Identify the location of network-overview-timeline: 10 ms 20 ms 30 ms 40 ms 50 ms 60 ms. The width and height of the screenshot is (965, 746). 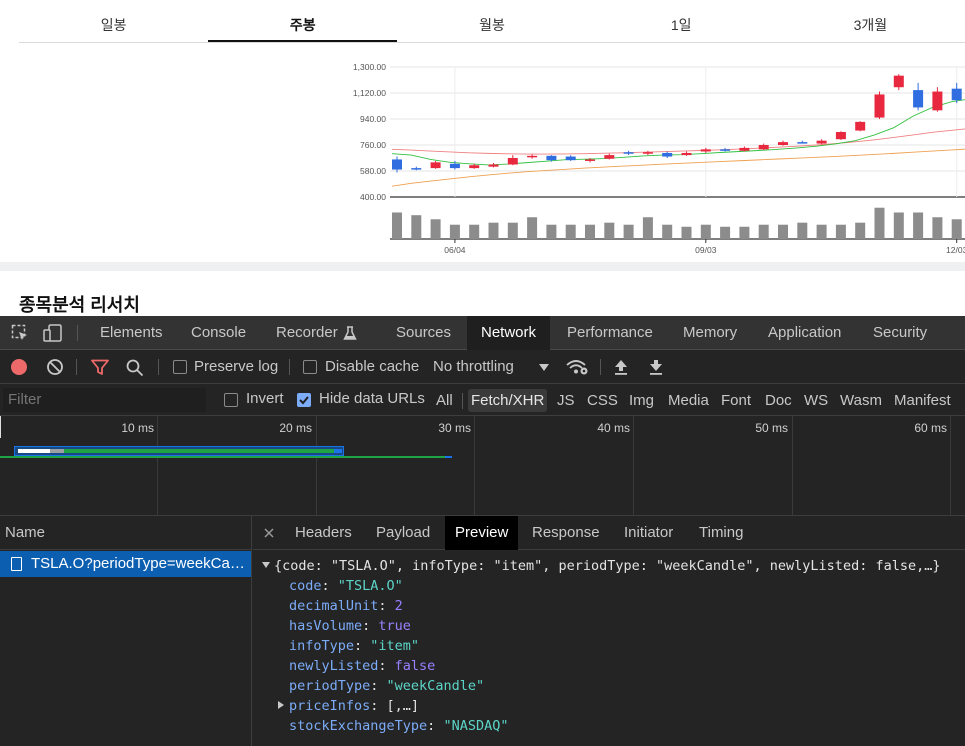
(482, 466).